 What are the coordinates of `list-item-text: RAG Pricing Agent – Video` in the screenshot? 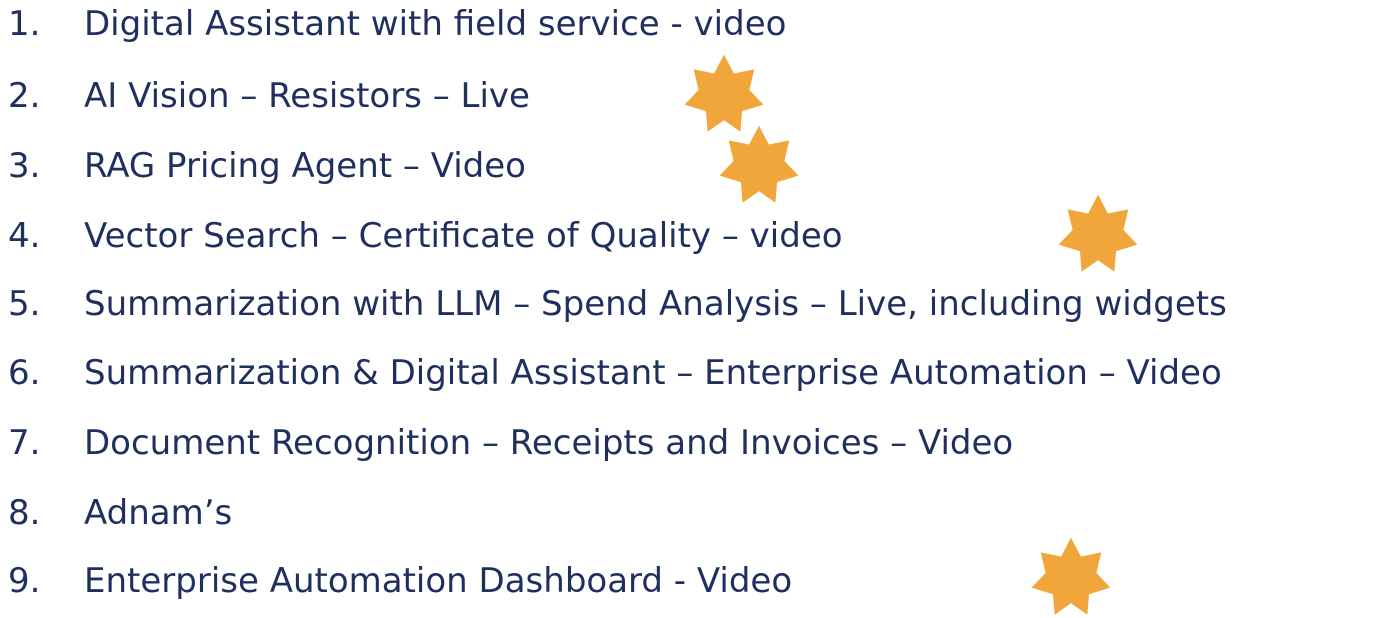 It's located at (305, 166).